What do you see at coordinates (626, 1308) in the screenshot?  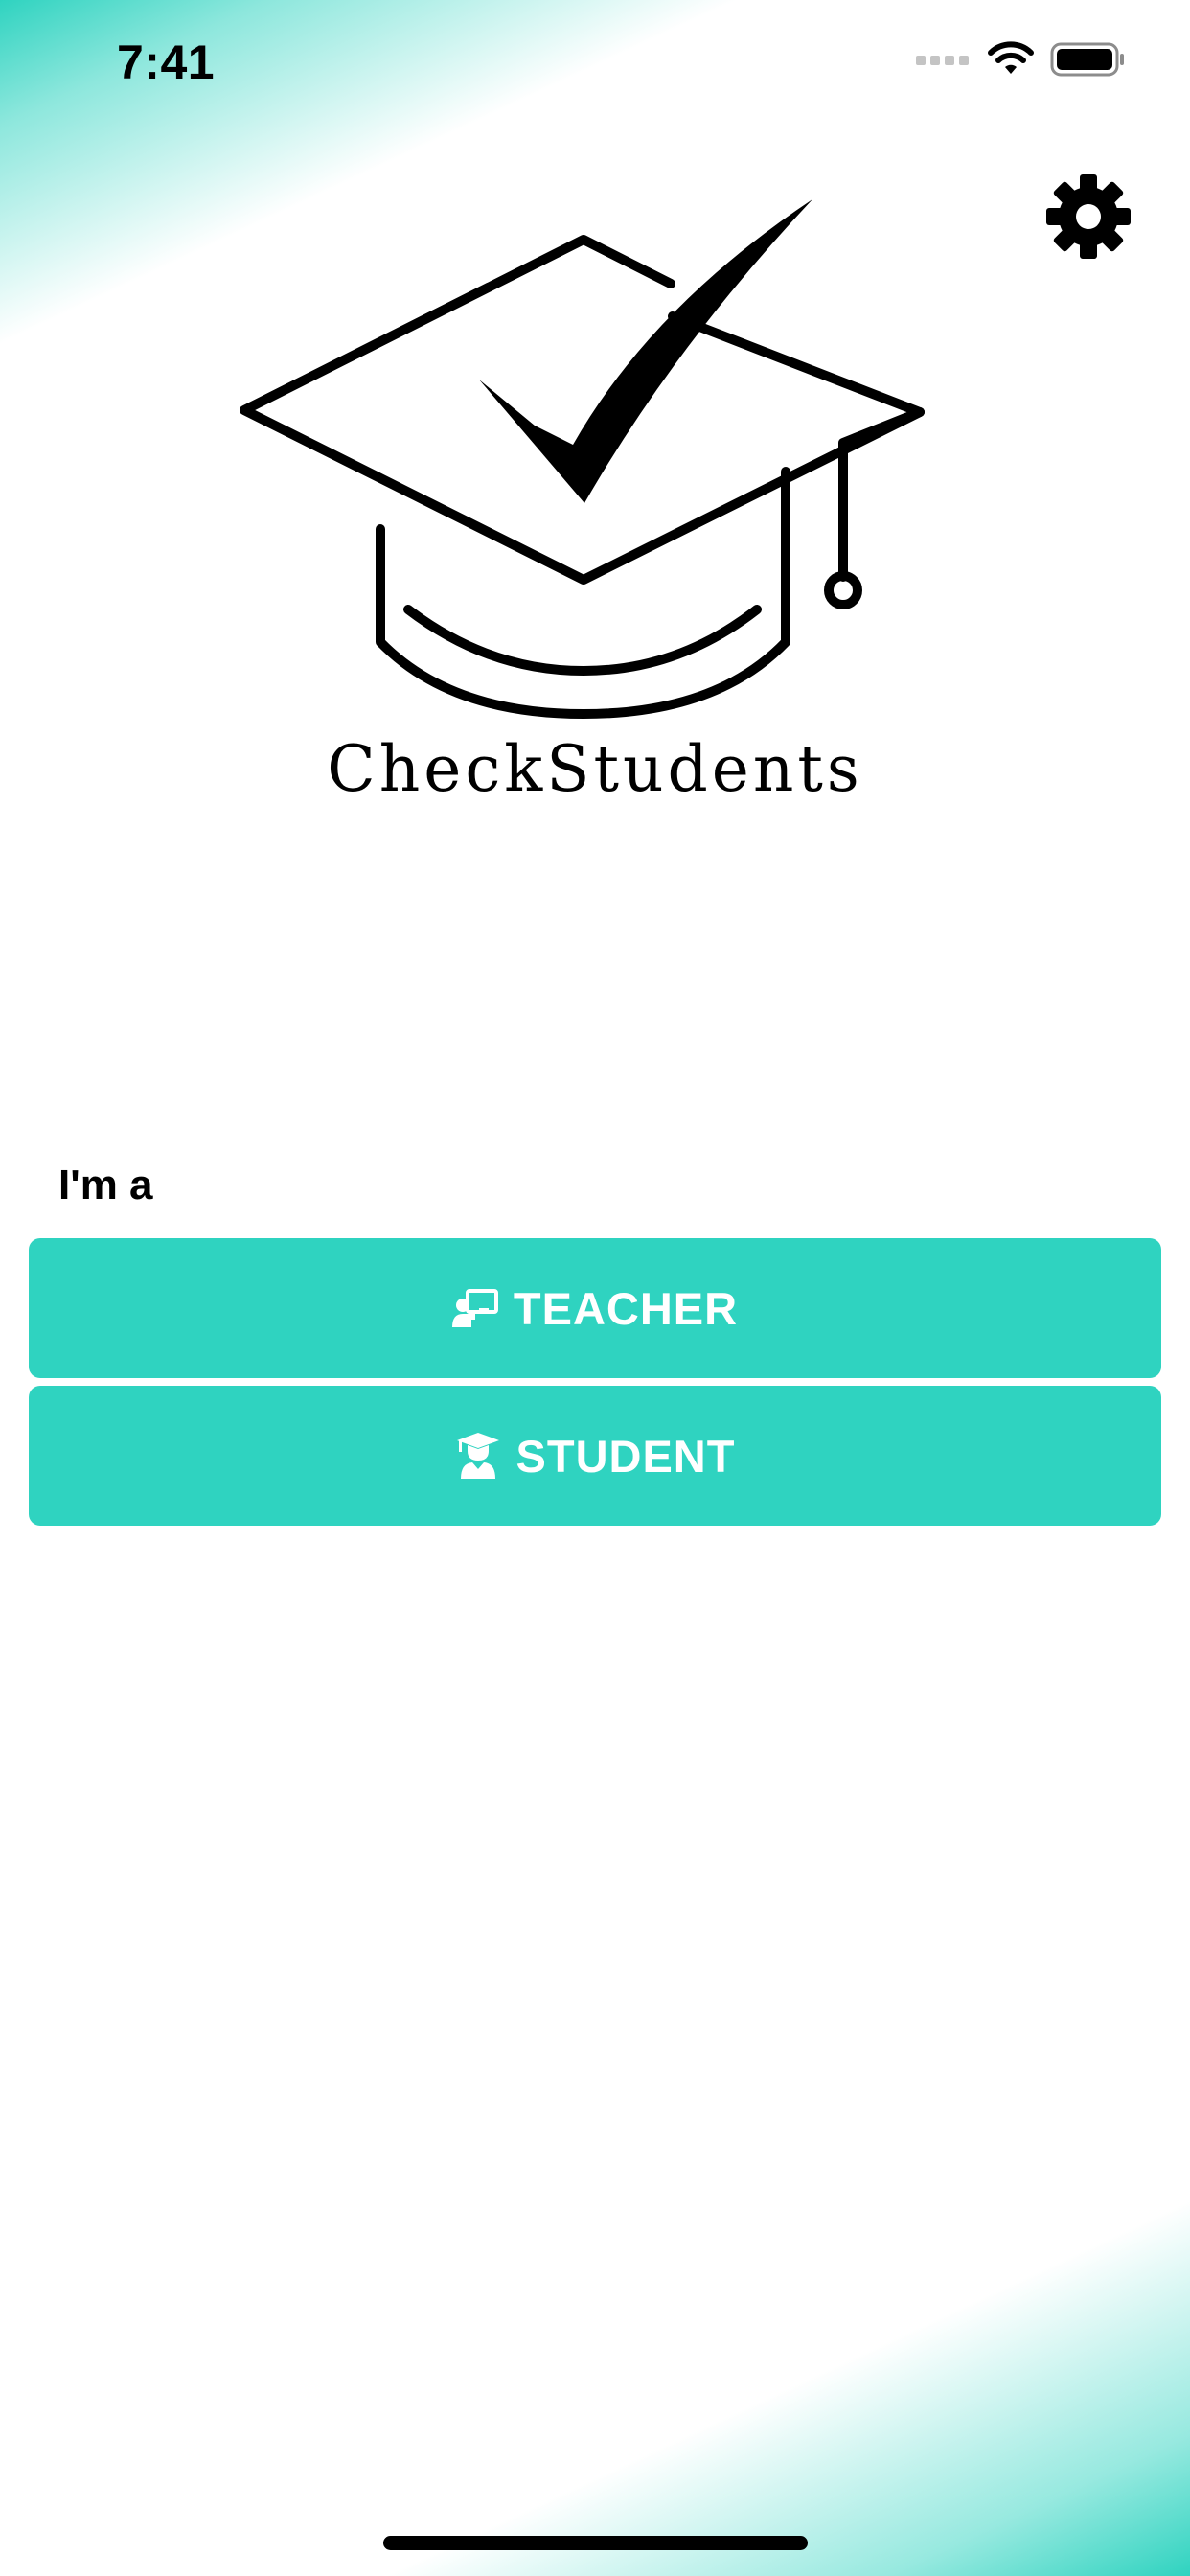 I see `teacher-button-label: TEACHER` at bounding box center [626, 1308].